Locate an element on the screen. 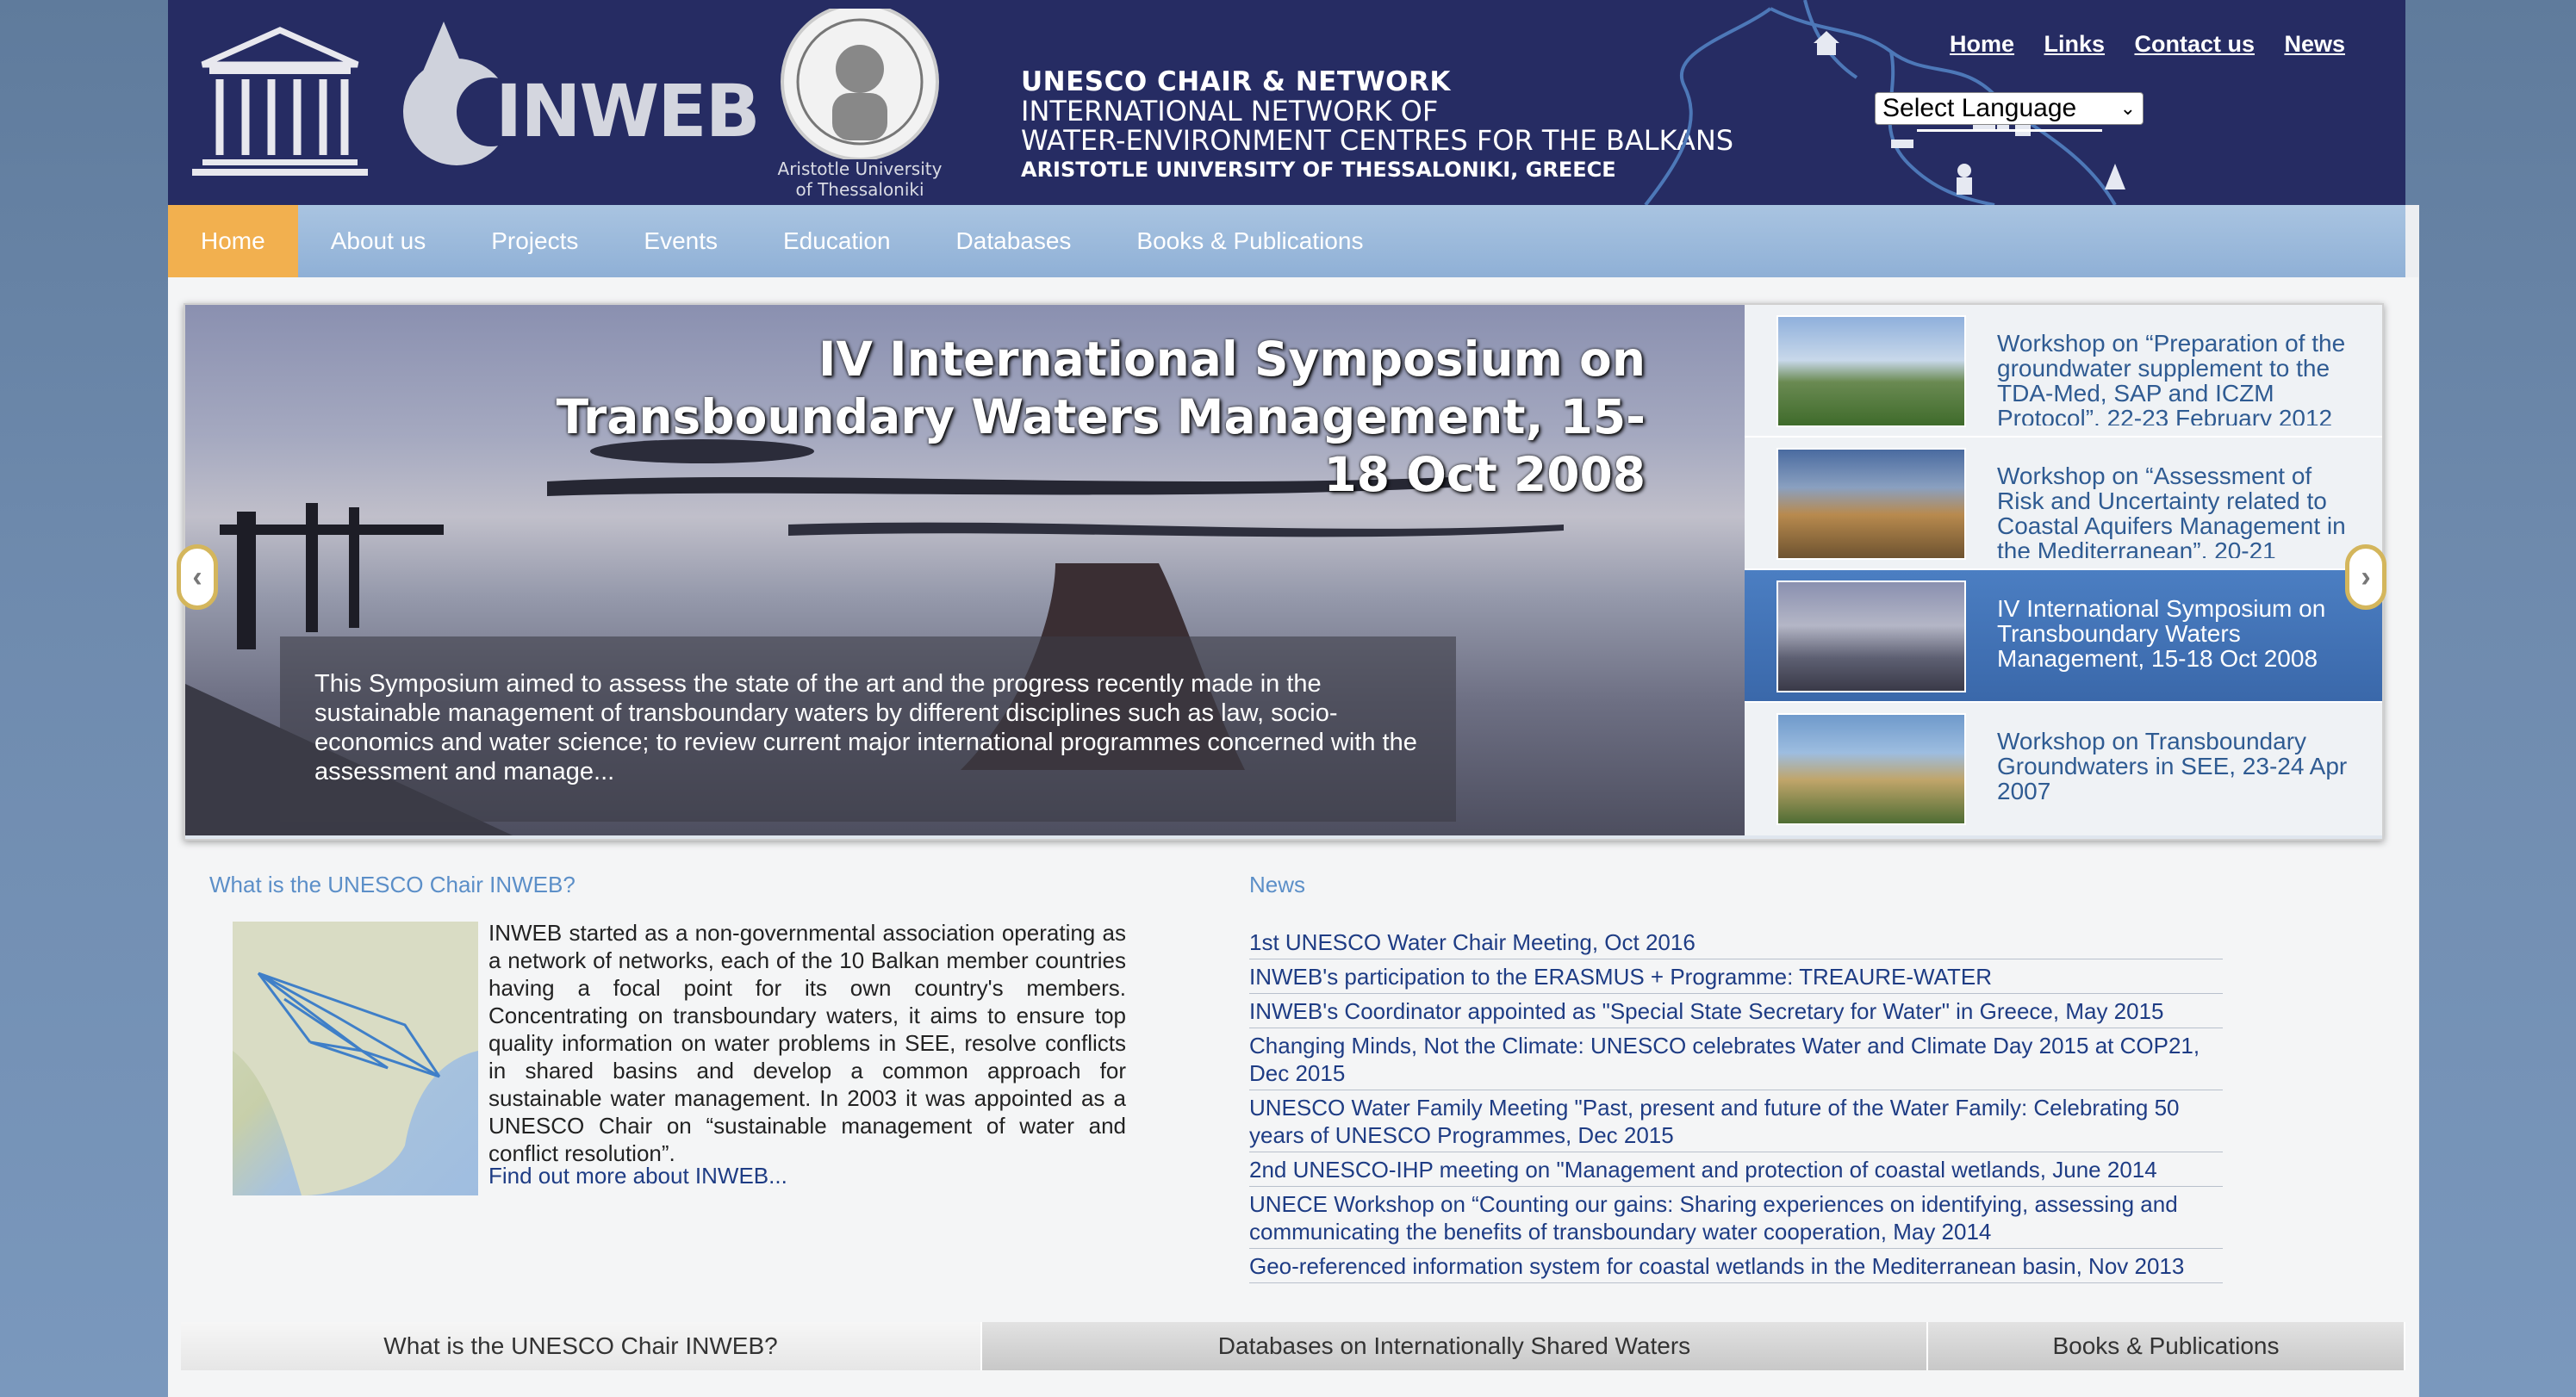 The height and width of the screenshot is (1397, 2576). bottom-tab-books: Books & Publications is located at coordinates (2166, 1346).